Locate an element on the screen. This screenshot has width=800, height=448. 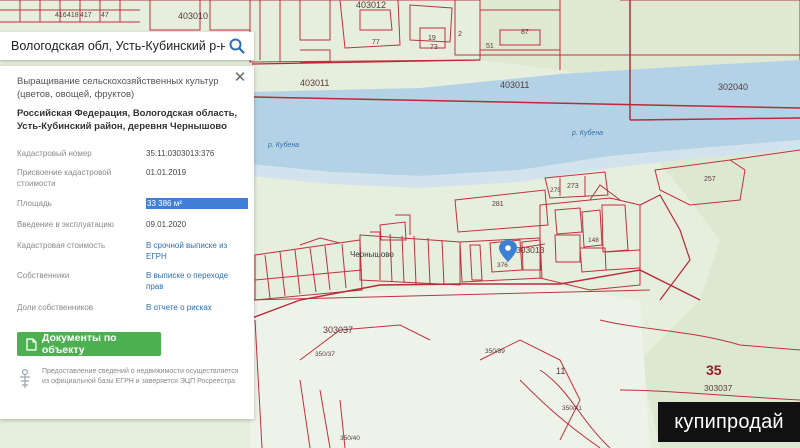
owners-link: В выписке о переходе прав is located at coordinates (196, 281).